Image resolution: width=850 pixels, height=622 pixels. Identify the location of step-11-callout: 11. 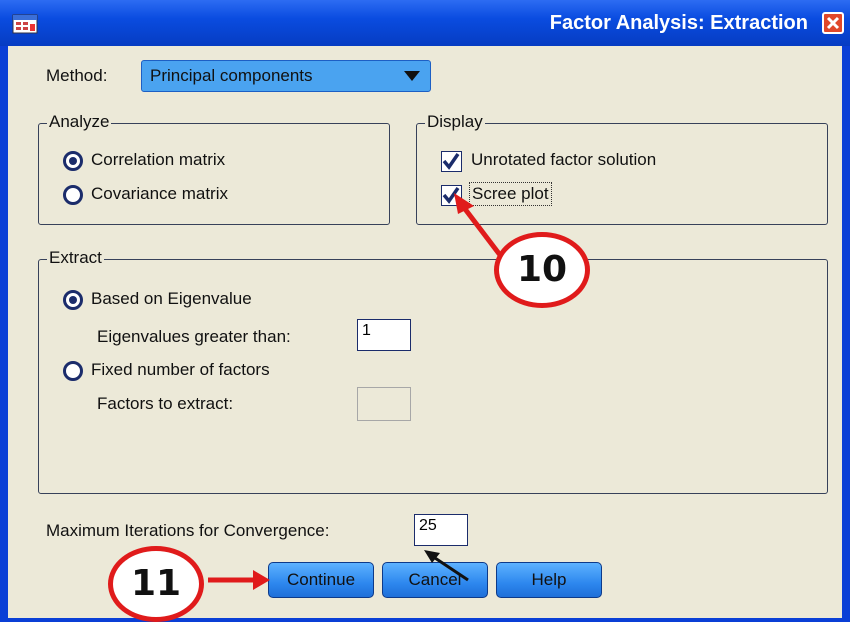
(156, 584).